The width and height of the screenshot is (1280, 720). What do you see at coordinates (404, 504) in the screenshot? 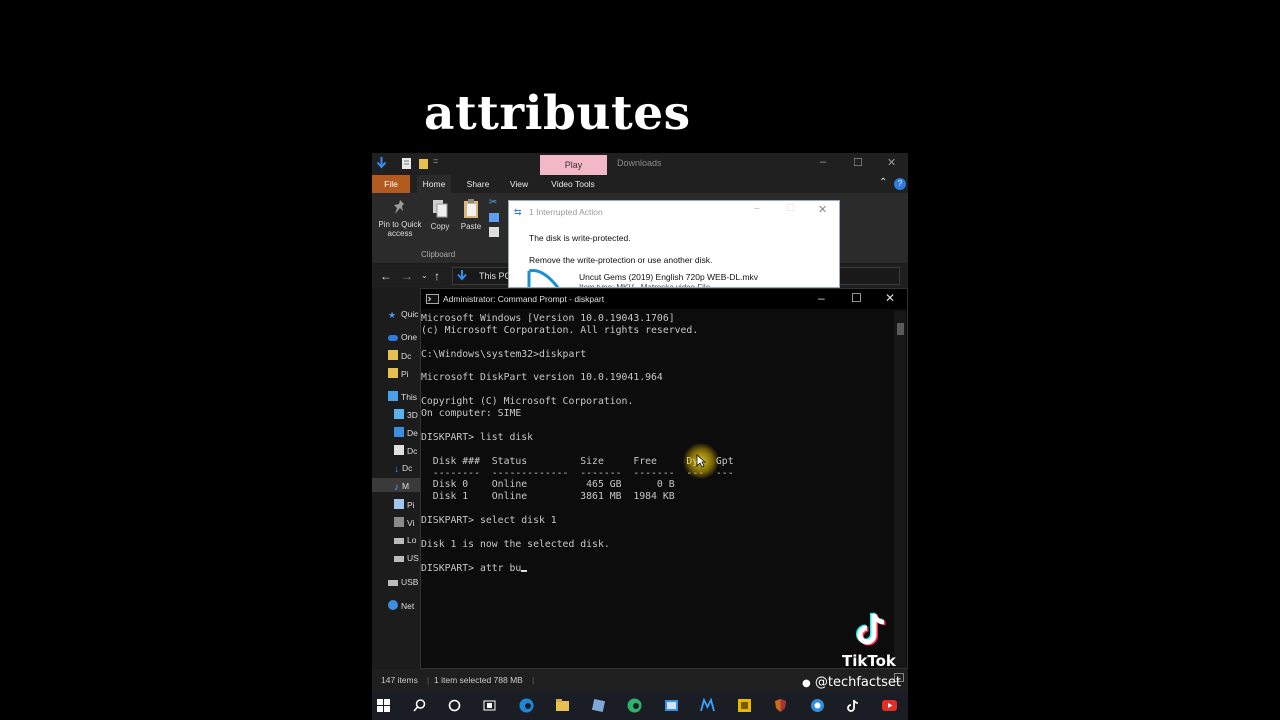
I see `nav-pictures-pc: Pi` at bounding box center [404, 504].